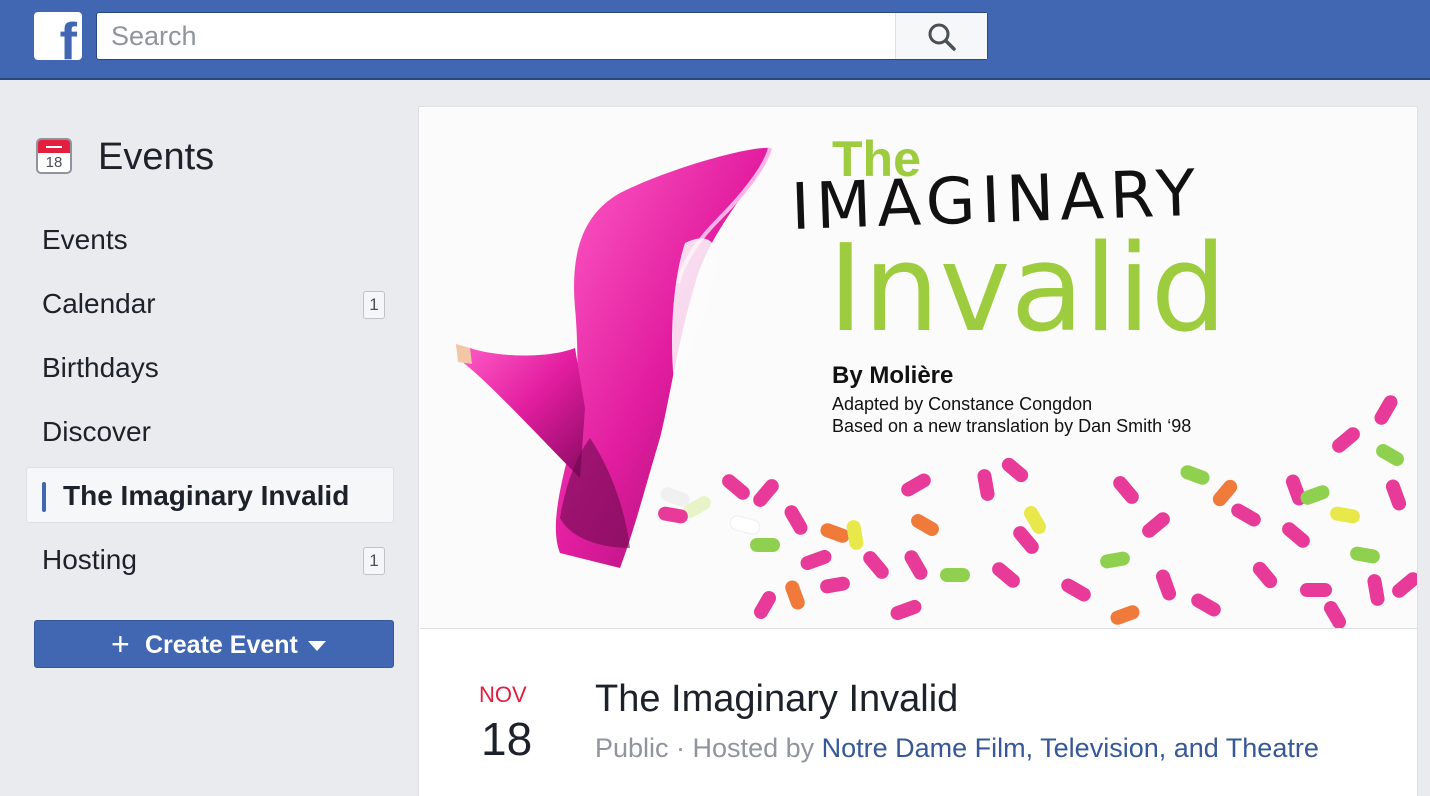  I want to click on facebook-logo: f, so click(58, 36).